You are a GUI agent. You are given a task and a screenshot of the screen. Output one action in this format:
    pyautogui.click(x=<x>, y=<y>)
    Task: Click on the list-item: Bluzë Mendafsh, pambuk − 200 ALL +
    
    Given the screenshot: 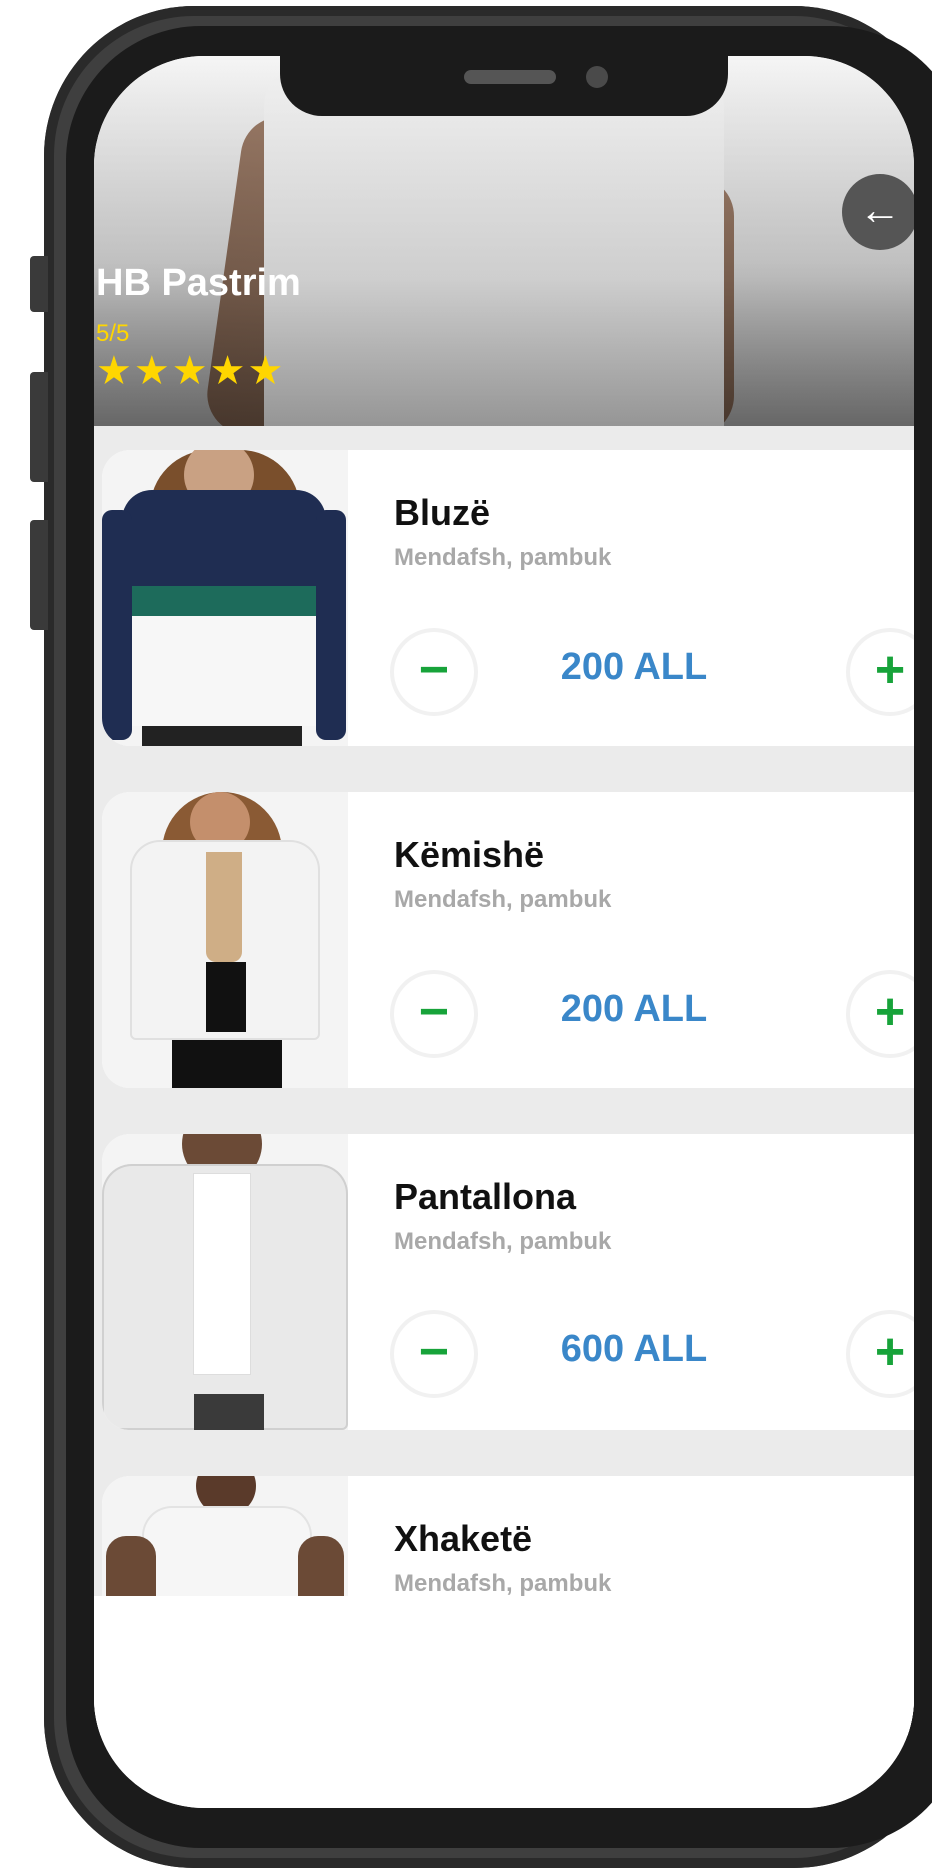 What is the action you would take?
    pyautogui.click(x=508, y=598)
    